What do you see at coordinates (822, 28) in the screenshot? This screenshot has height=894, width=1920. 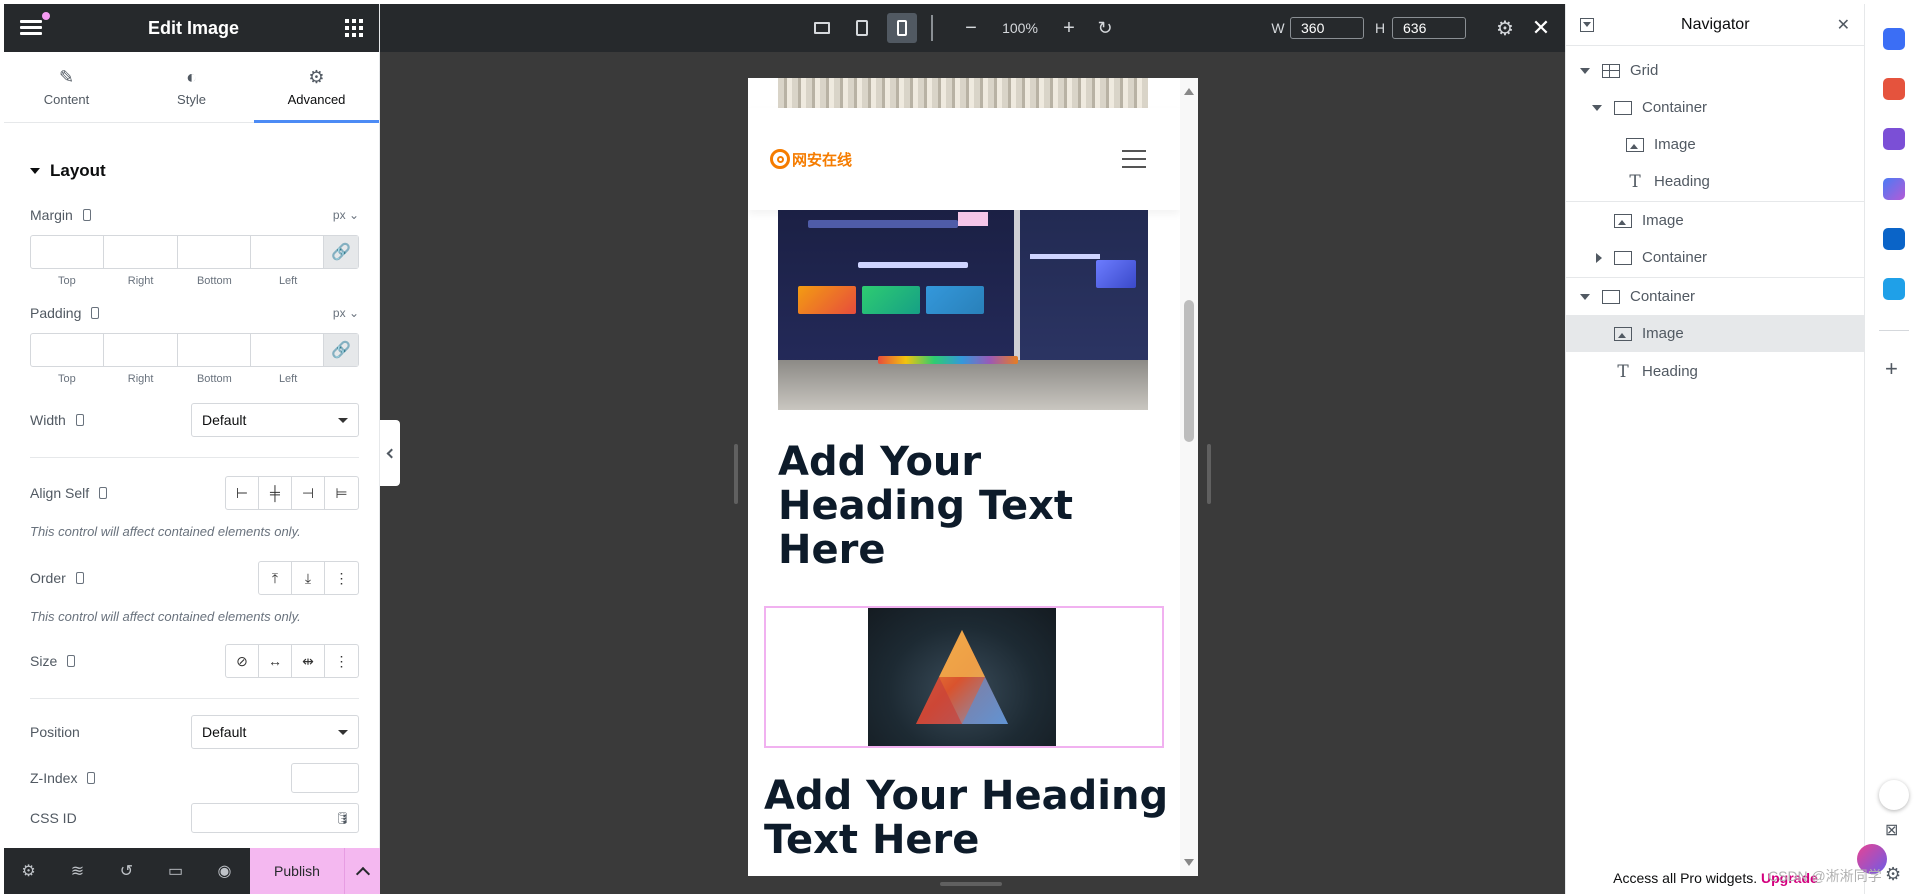 I see `desktop-view-button` at bounding box center [822, 28].